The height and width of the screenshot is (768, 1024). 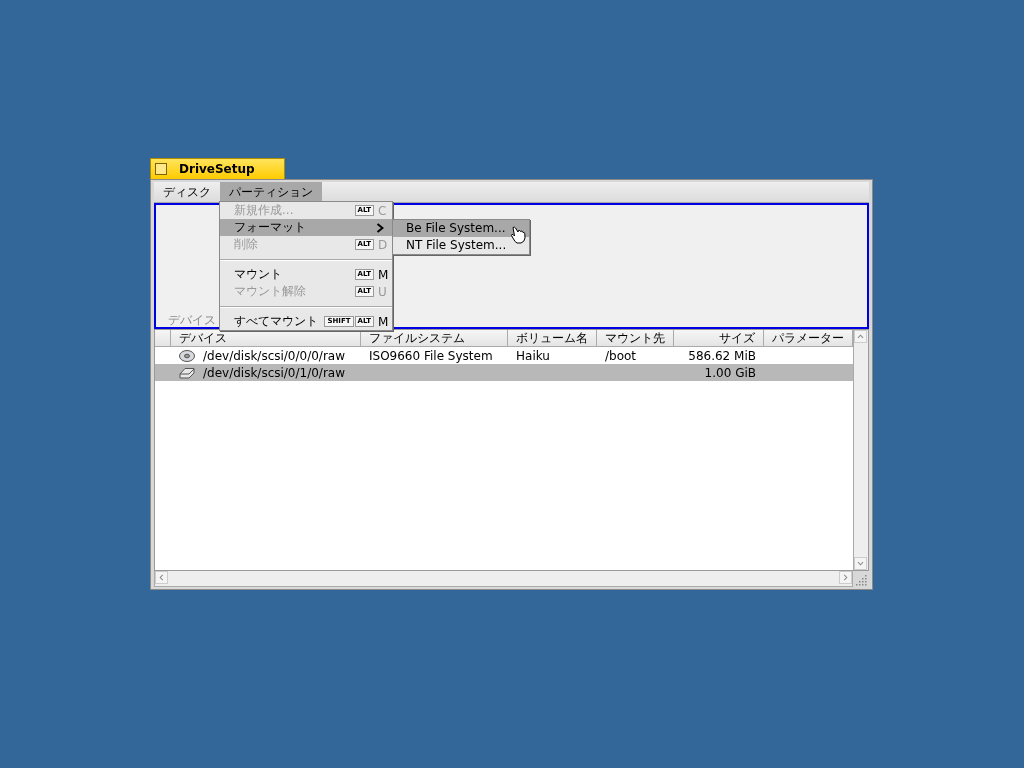 What do you see at coordinates (383, 210) in the screenshot?
I see `shortcut-key: C` at bounding box center [383, 210].